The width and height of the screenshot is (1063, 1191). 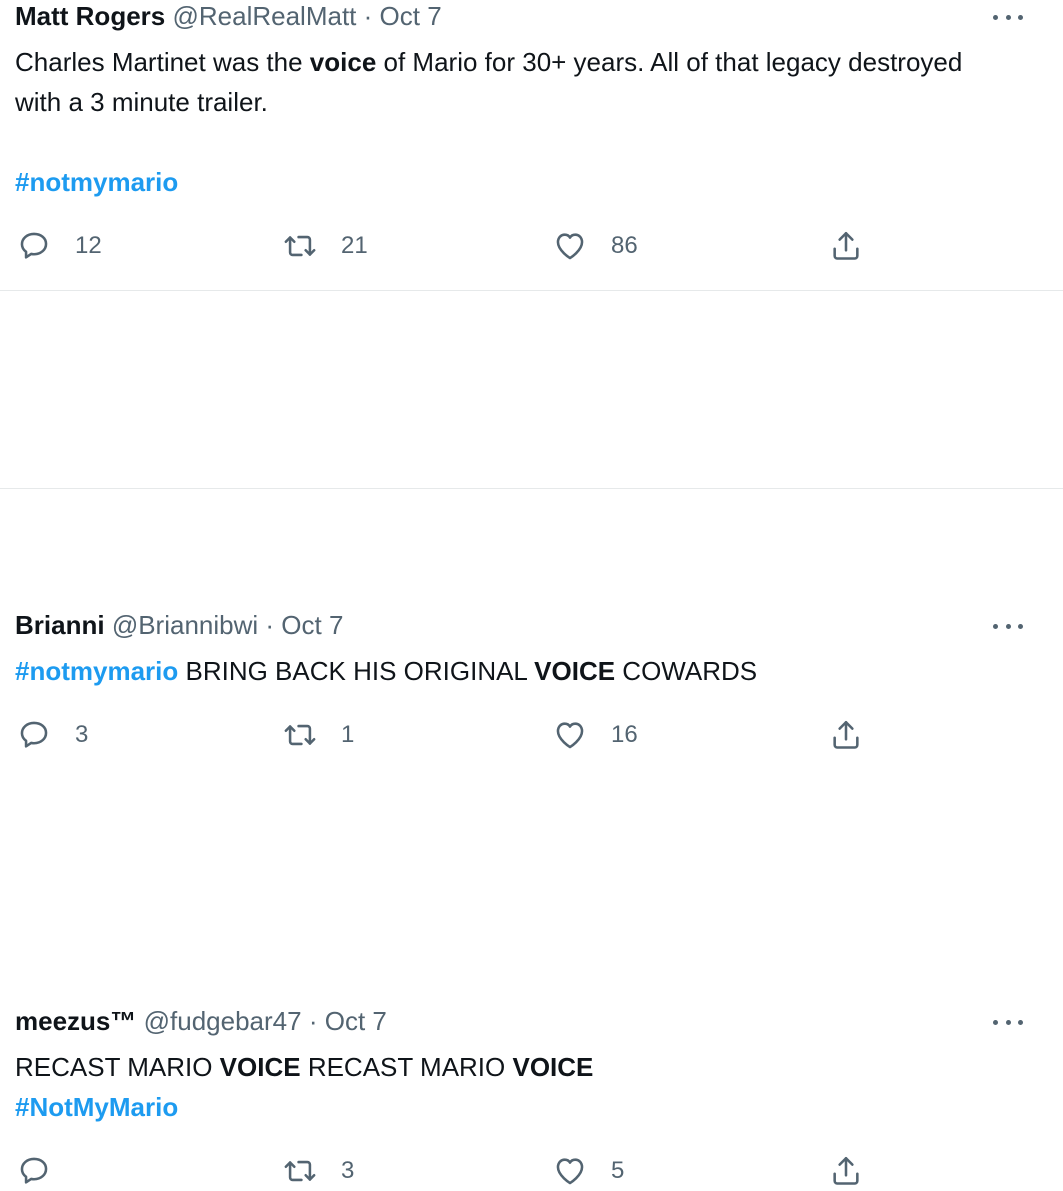 I want to click on tweet-actions: 3 5, so click(x=531, y=1171).